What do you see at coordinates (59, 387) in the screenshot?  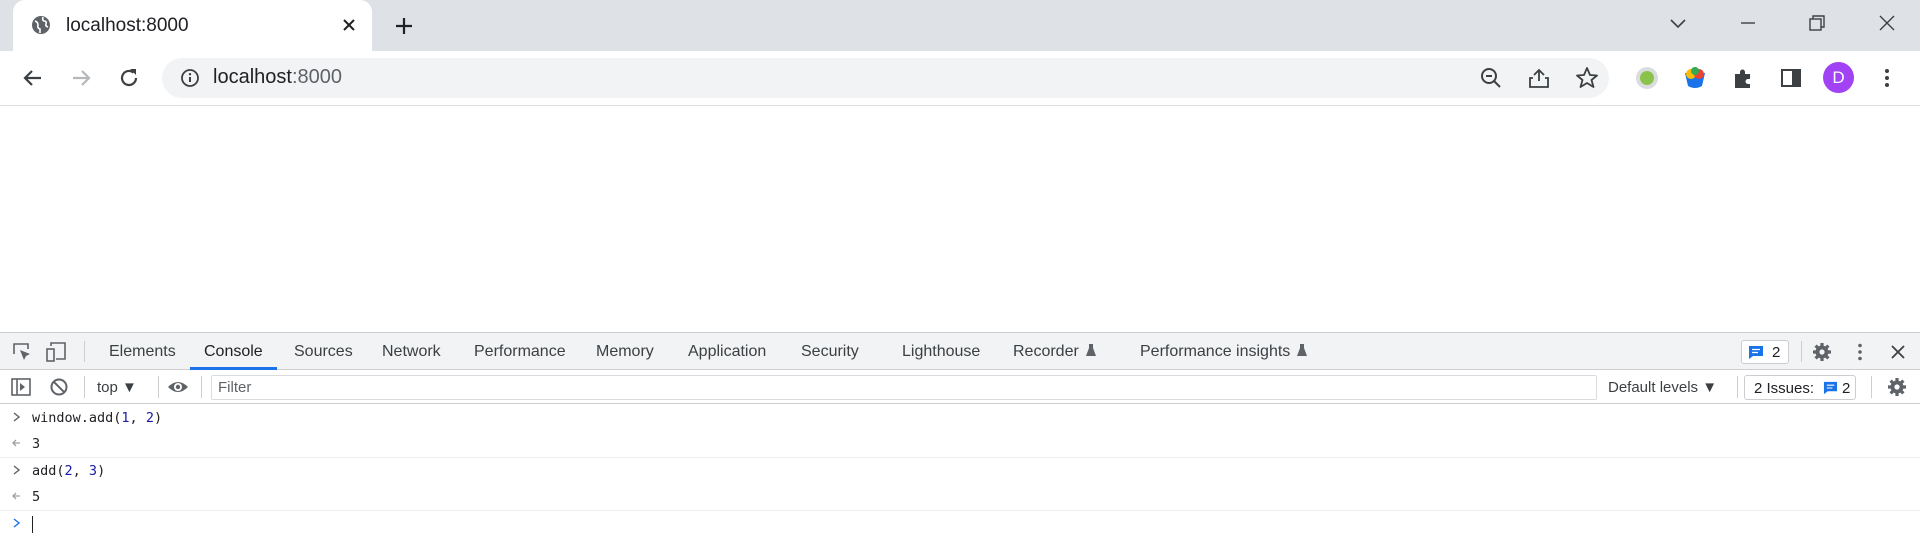 I see `clear-console-icon` at bounding box center [59, 387].